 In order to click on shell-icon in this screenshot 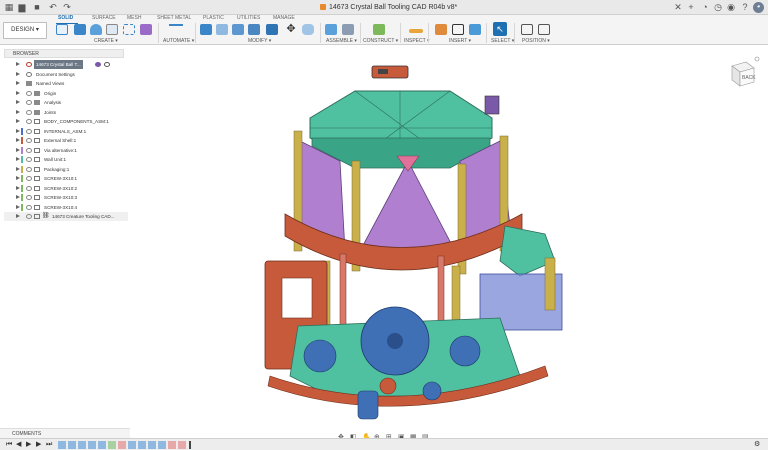, I will do `click(254, 29)`.